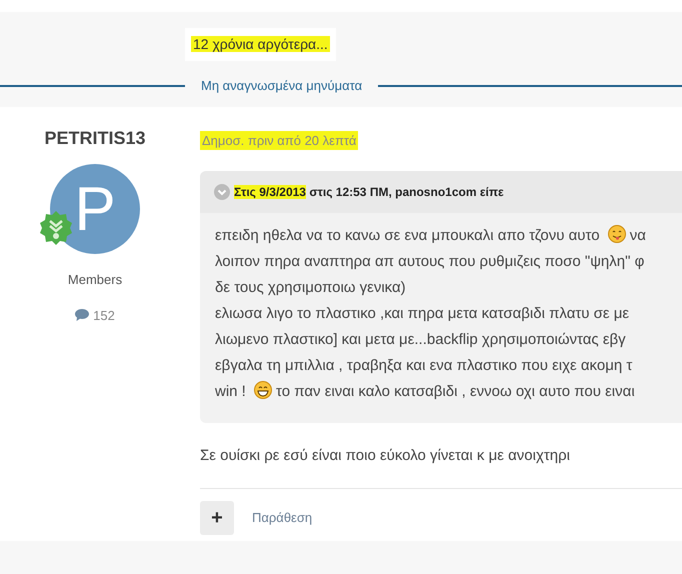 This screenshot has width=682, height=574. I want to click on unread-divider-label: Μη αναγνωσμένα μηνύματα, so click(282, 86).